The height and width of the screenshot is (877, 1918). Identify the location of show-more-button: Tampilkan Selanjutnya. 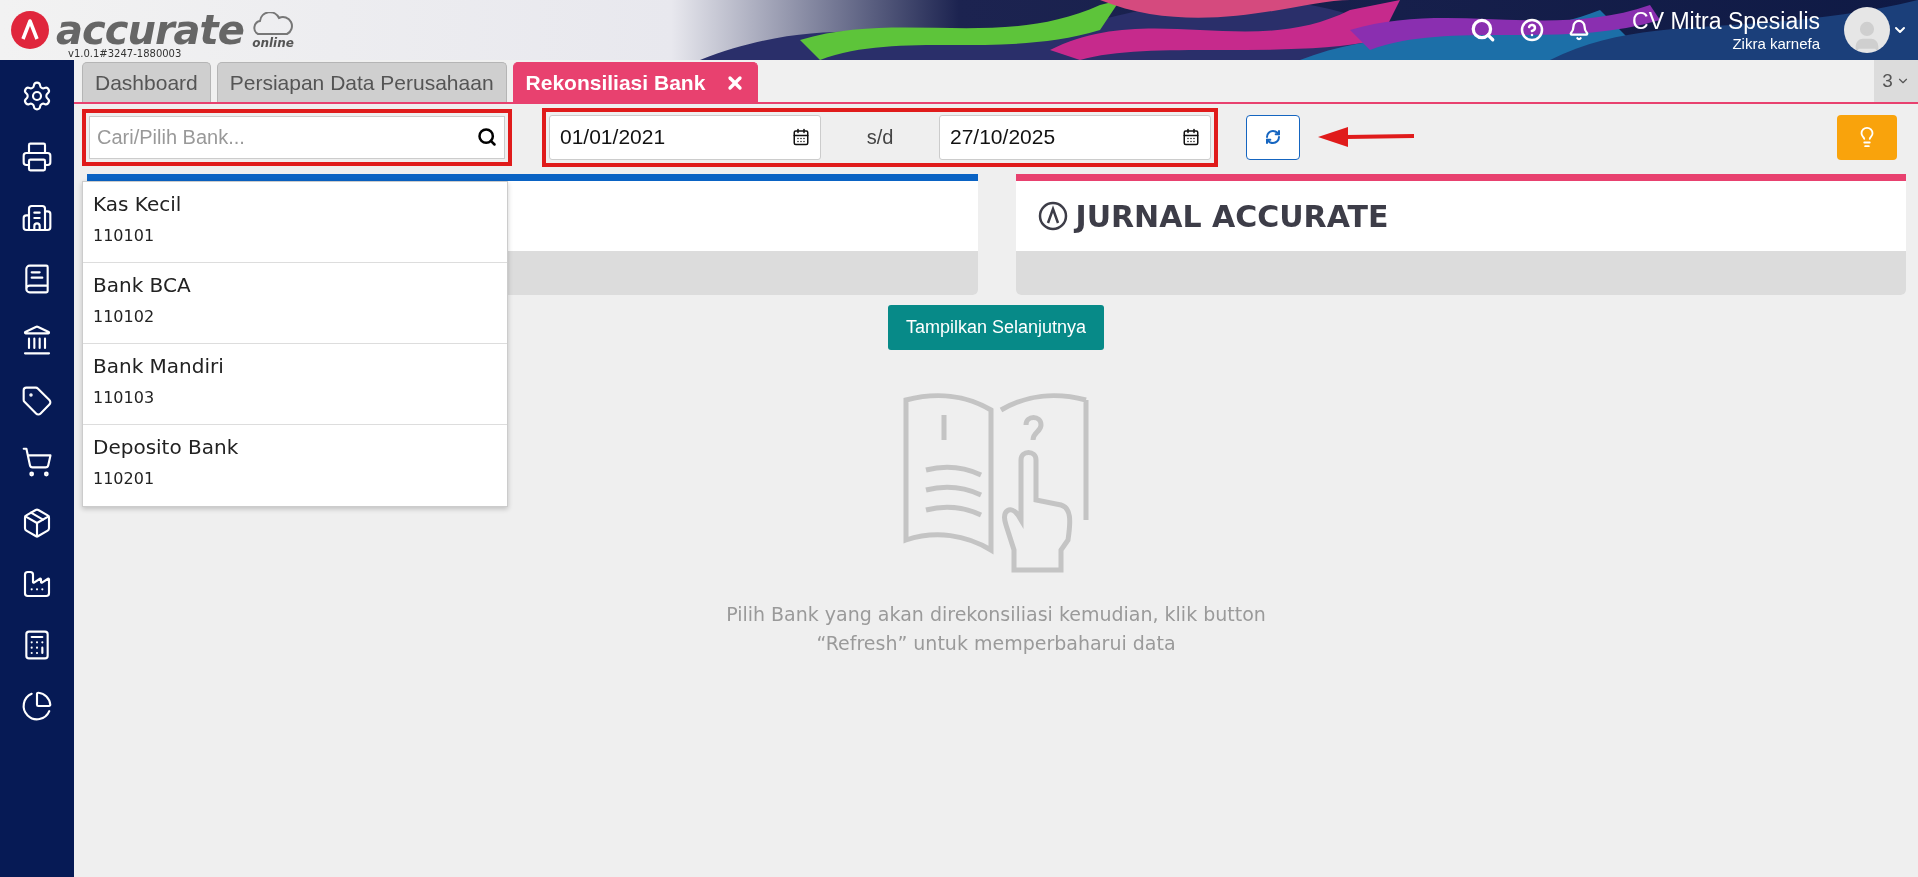
(996, 327).